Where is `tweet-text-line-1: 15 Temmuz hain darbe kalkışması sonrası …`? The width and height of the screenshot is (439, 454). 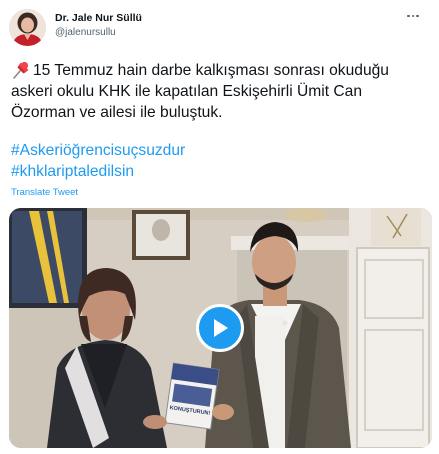
tweet-text-line-1: 15 Temmuz hain darbe kalkışması sonrası … is located at coordinates (211, 70).